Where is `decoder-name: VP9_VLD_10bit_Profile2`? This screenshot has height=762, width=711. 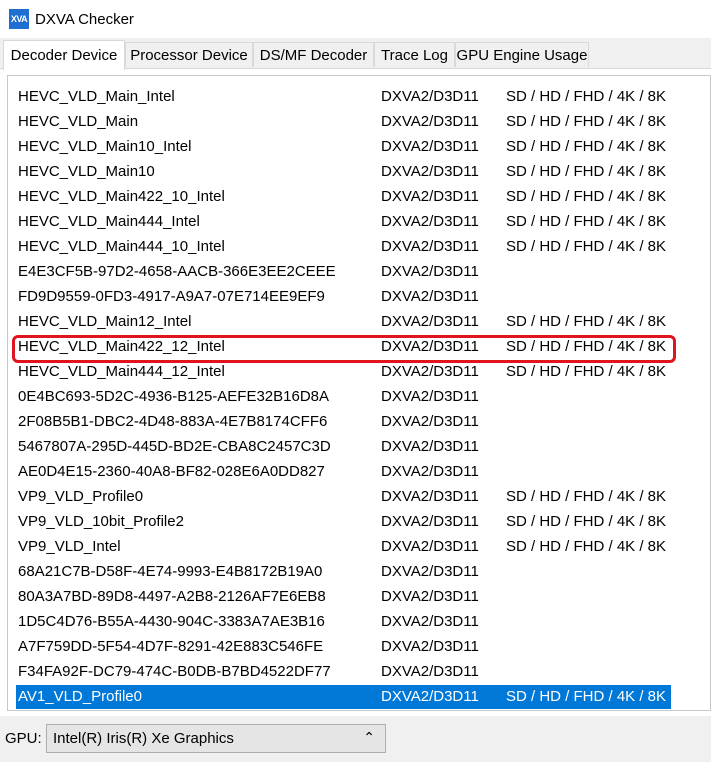 decoder-name: VP9_VLD_10bit_Profile2 is located at coordinates (101, 521).